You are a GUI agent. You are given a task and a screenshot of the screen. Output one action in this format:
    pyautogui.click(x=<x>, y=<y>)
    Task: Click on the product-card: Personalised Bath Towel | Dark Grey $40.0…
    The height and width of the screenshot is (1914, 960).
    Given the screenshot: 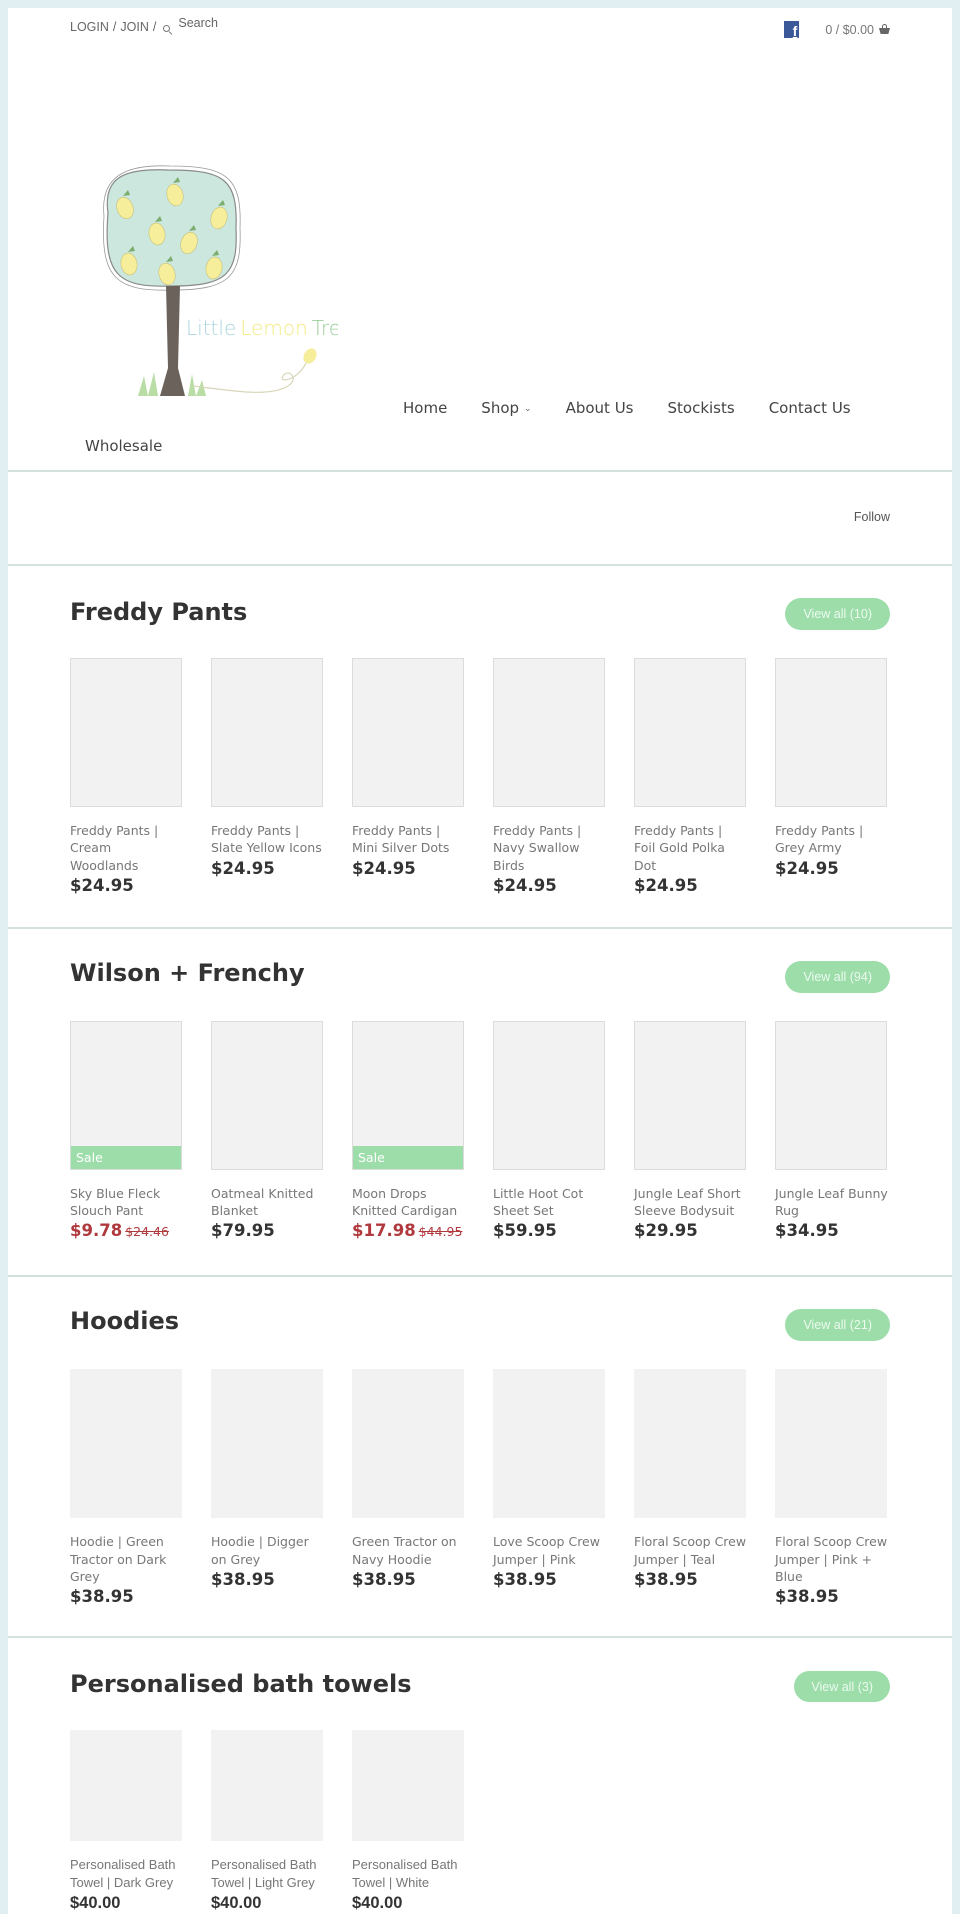 What is the action you would take?
    pyautogui.click(x=126, y=1822)
    